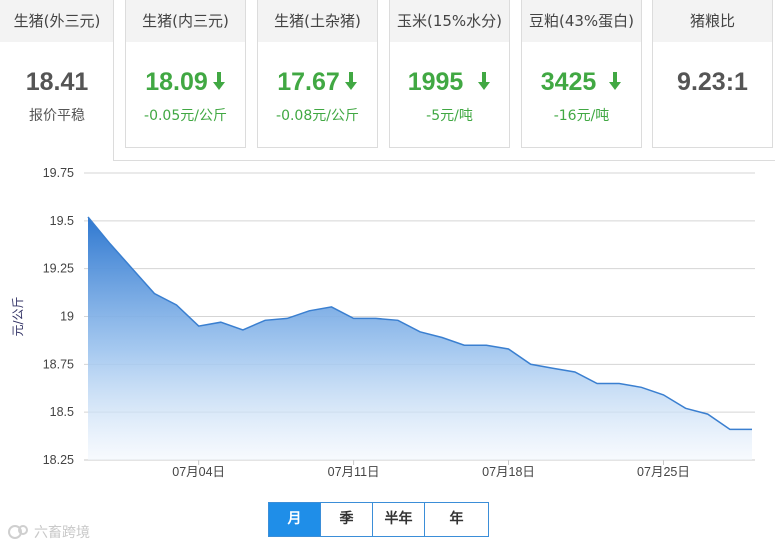 The height and width of the screenshot is (548, 775). Describe the element at coordinates (67, 317) in the screenshot. I see `y-tick-label: 19` at that location.